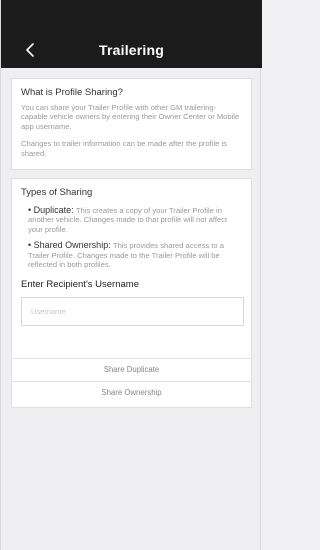  I want to click on status-bar, so click(131, 16).